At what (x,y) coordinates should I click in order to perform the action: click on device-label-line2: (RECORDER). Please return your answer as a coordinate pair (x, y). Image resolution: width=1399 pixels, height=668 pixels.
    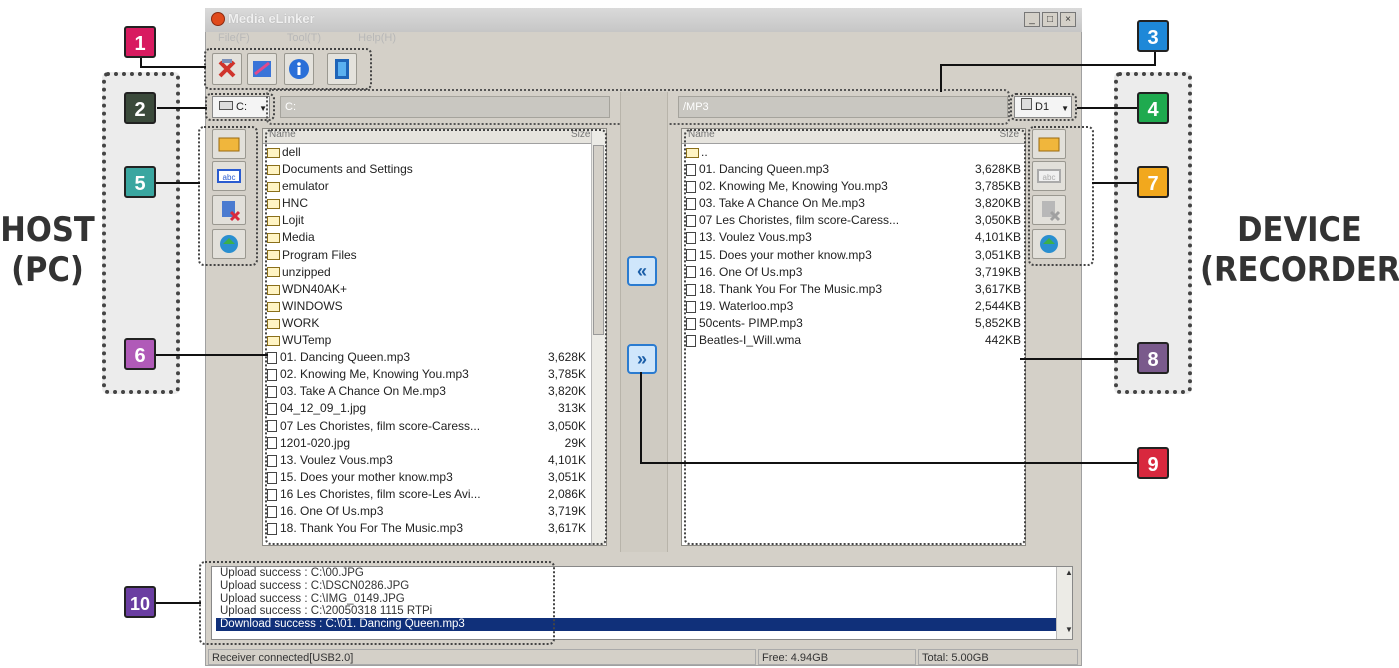
    Looking at the image, I should click on (1299, 270).